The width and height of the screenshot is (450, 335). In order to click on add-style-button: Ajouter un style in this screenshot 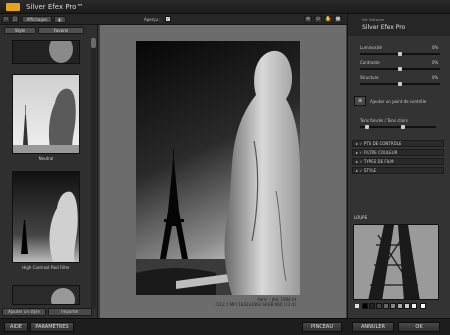, I will do `click(24, 312)`.